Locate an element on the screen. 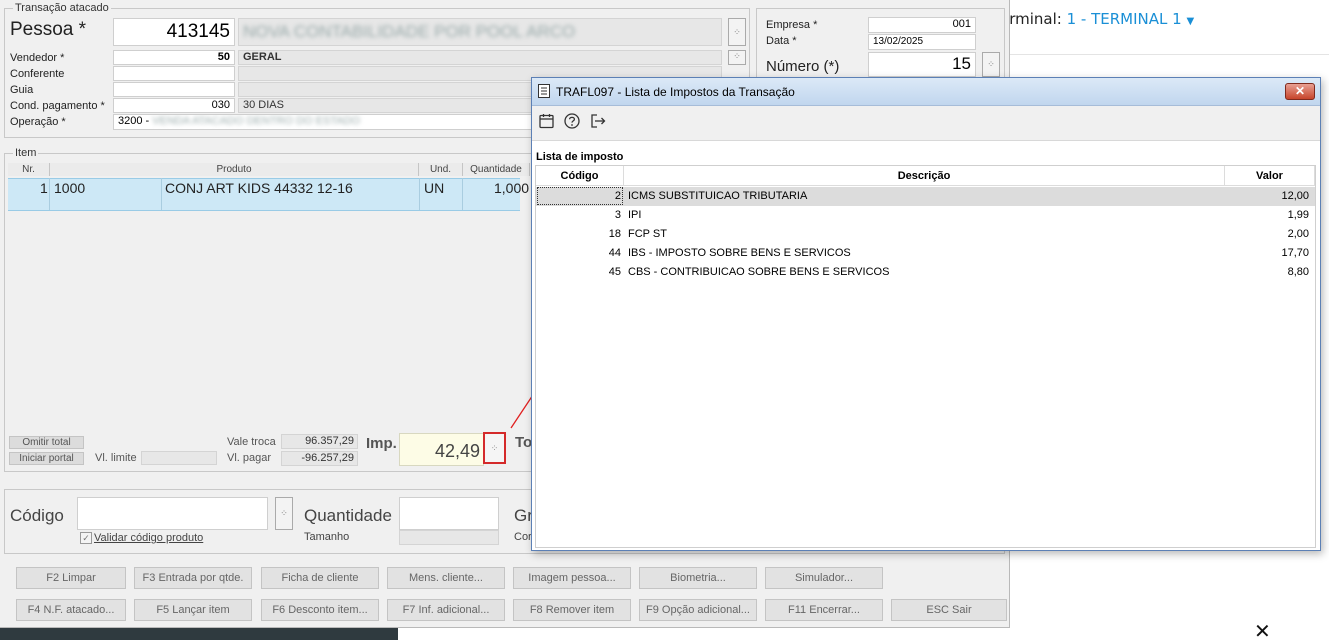  footer-strip is located at coordinates (199, 633).